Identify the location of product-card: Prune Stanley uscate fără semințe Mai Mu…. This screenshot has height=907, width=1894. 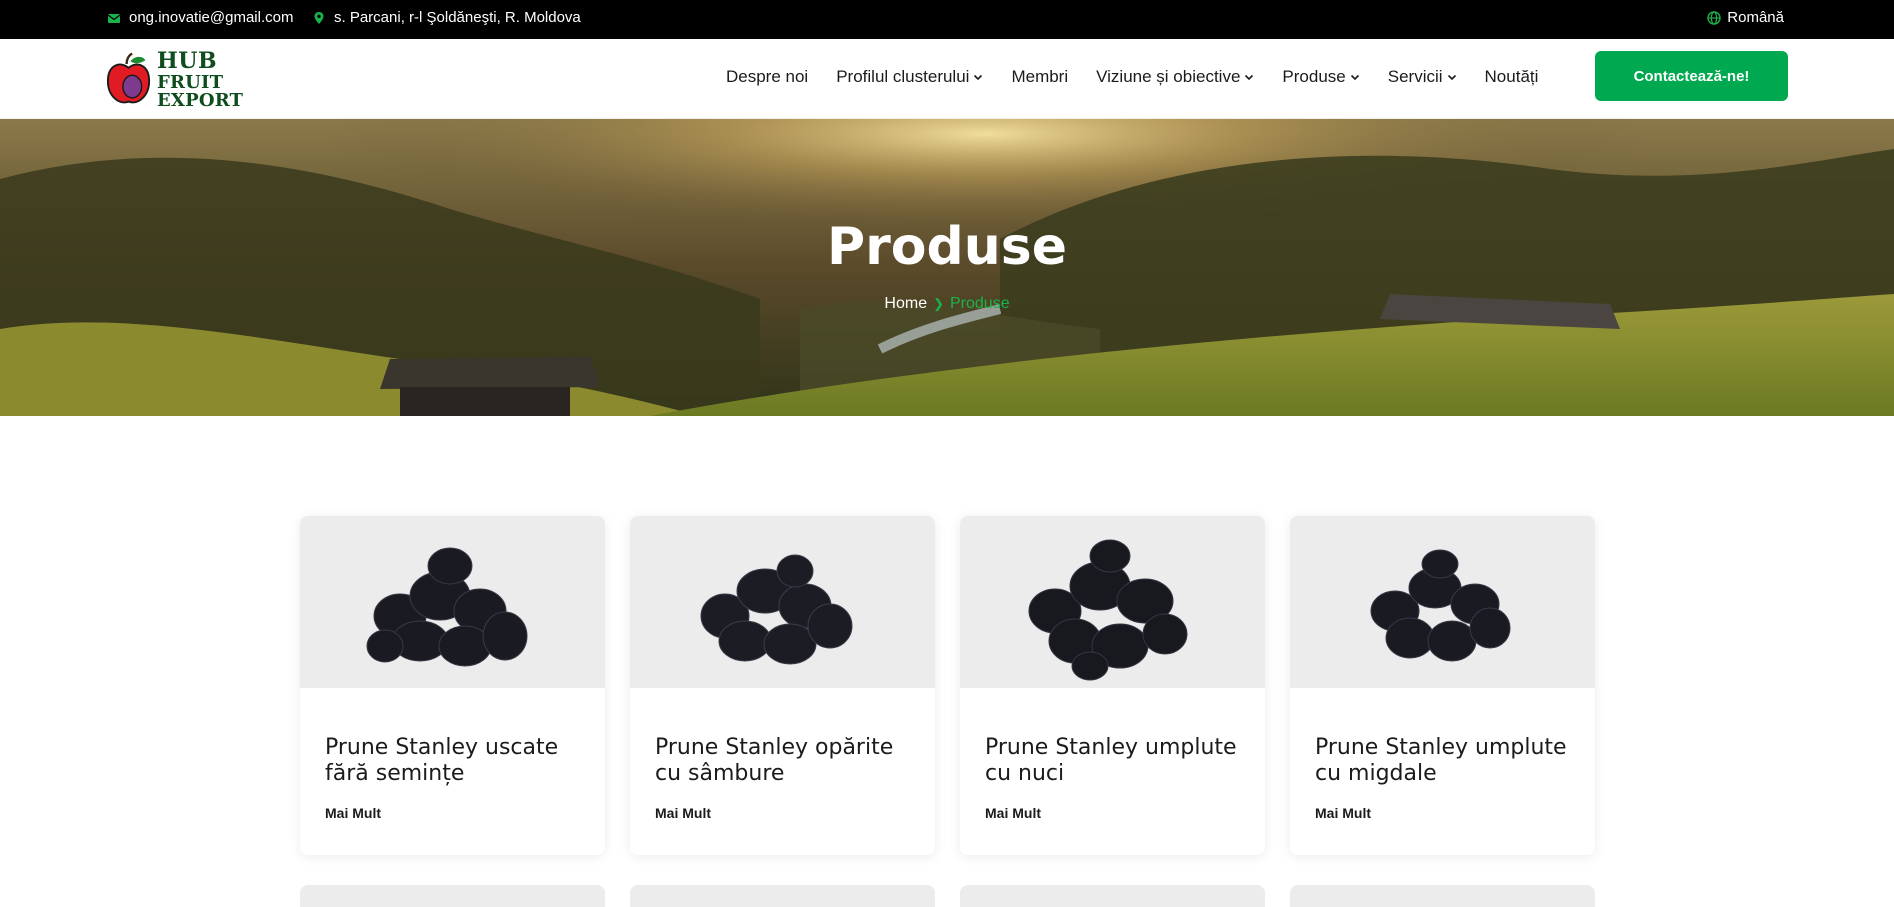
(452, 685).